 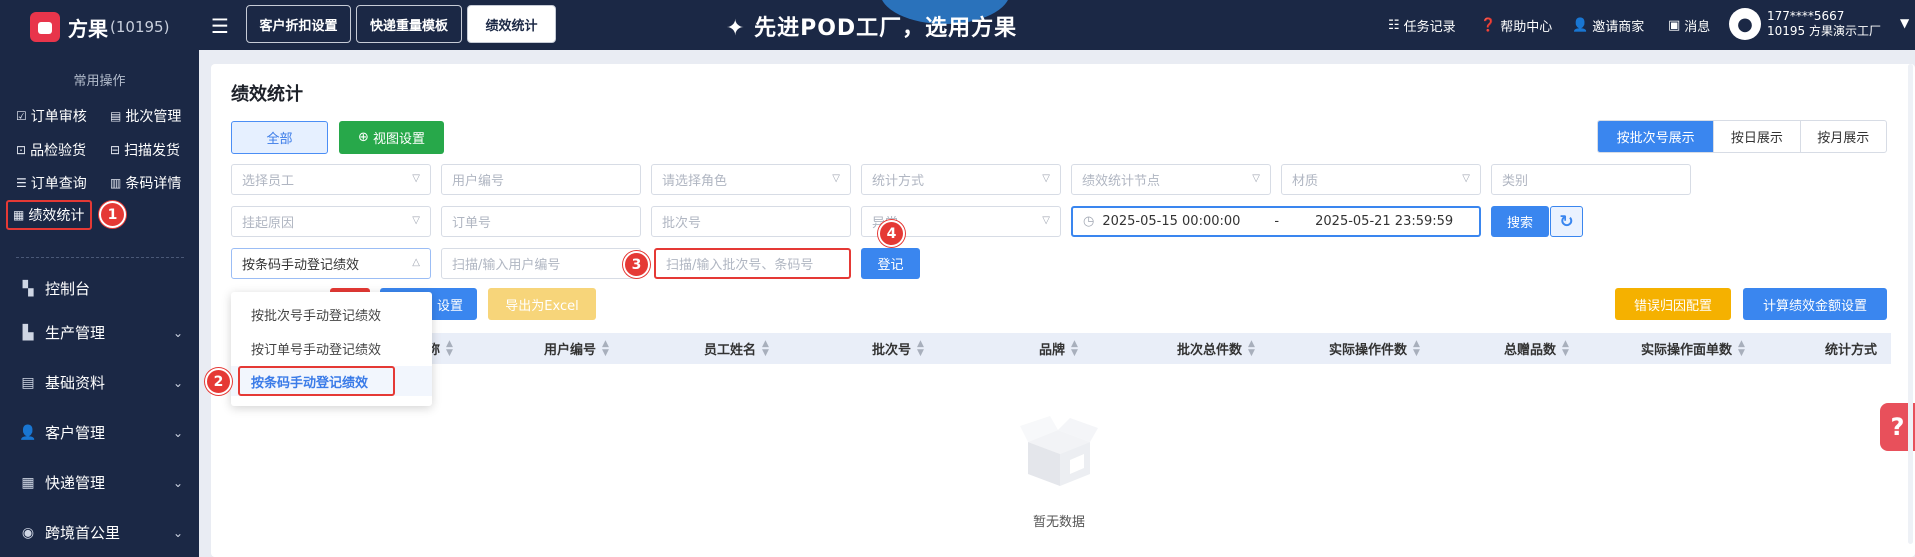 I want to click on view-by-batch: 按批次号展示, so click(x=1656, y=136).